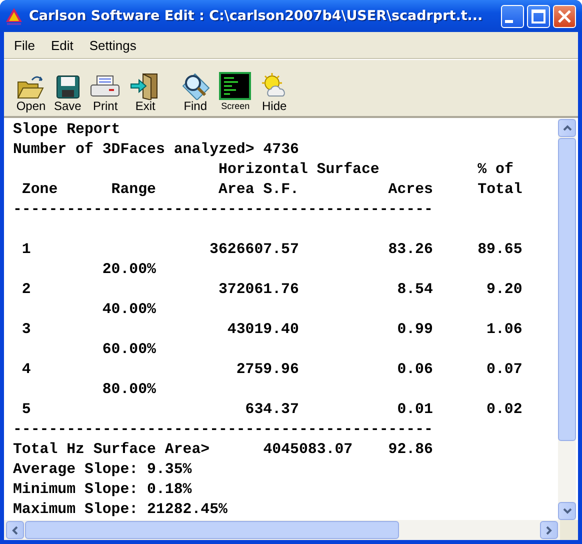  What do you see at coordinates (496, 170) in the screenshot?
I see `column-header: % of` at bounding box center [496, 170].